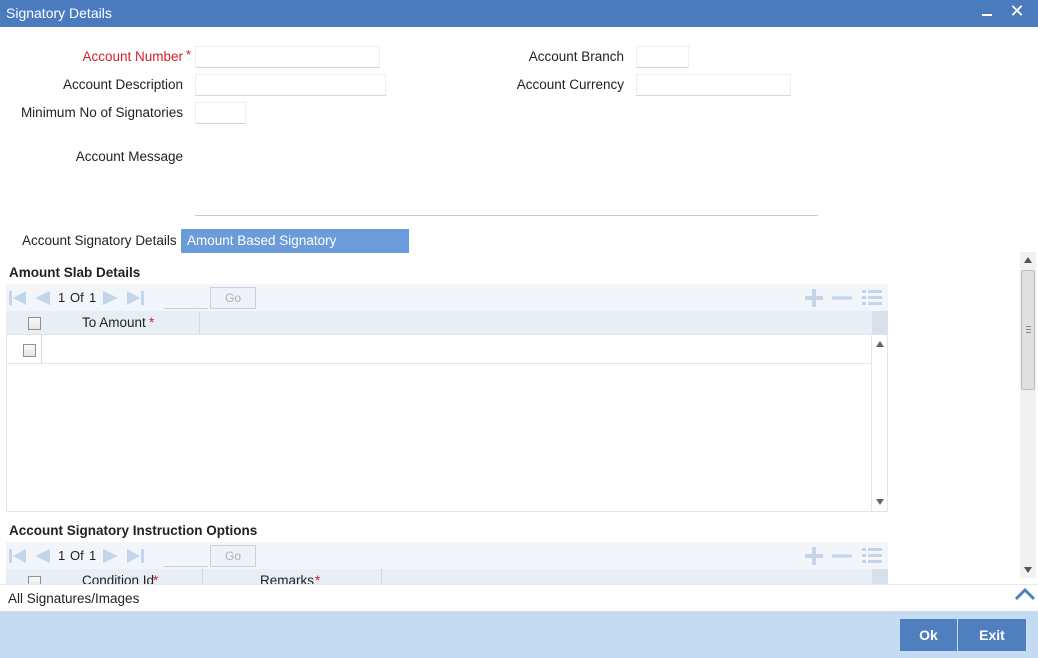 This screenshot has width=1038, height=658. Describe the element at coordinates (318, 578) in the screenshot. I see `remarks-required-mark: *` at that location.